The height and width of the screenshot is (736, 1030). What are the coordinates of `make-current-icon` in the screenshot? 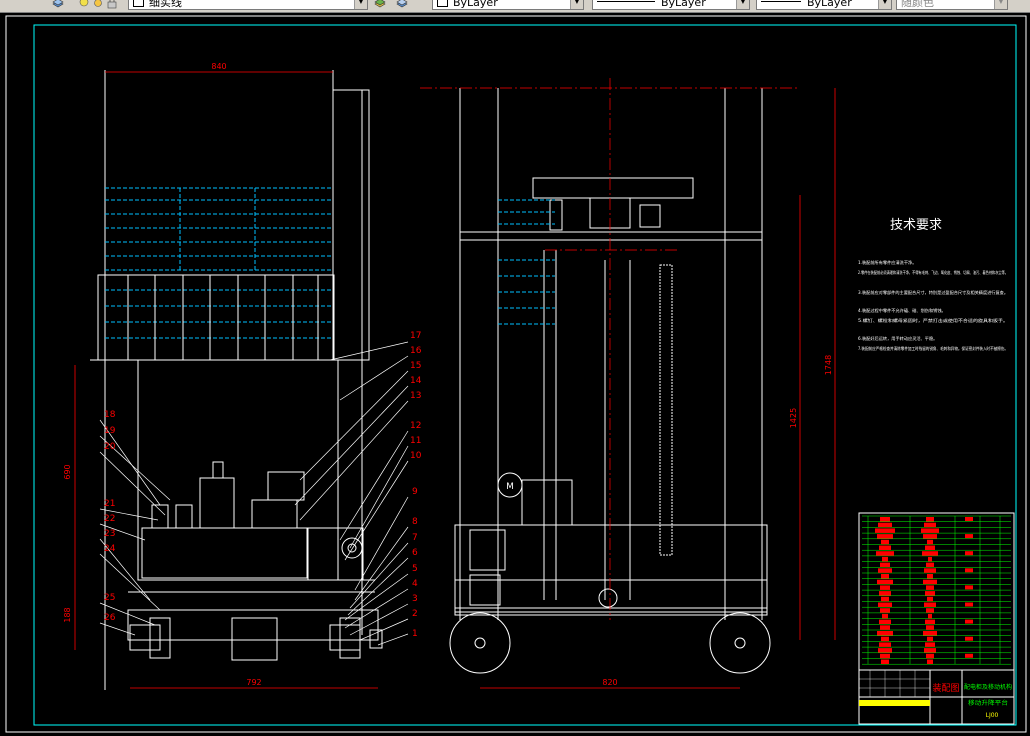 It's located at (380, 4).